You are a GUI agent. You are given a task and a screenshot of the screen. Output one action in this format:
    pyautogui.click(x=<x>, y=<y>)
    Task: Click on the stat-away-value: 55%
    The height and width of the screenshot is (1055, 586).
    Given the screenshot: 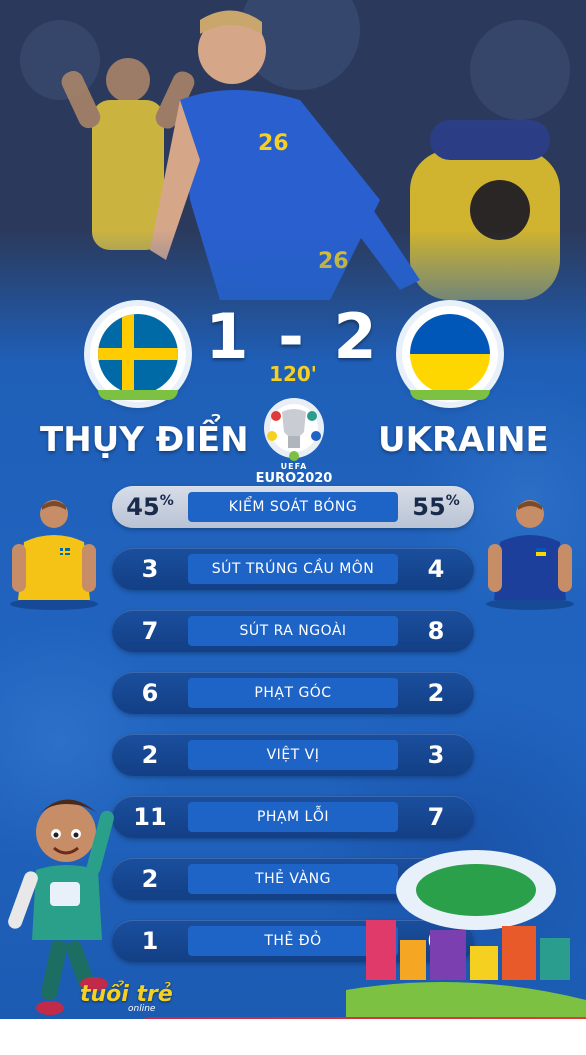 What is the action you would take?
    pyautogui.click(x=436, y=507)
    